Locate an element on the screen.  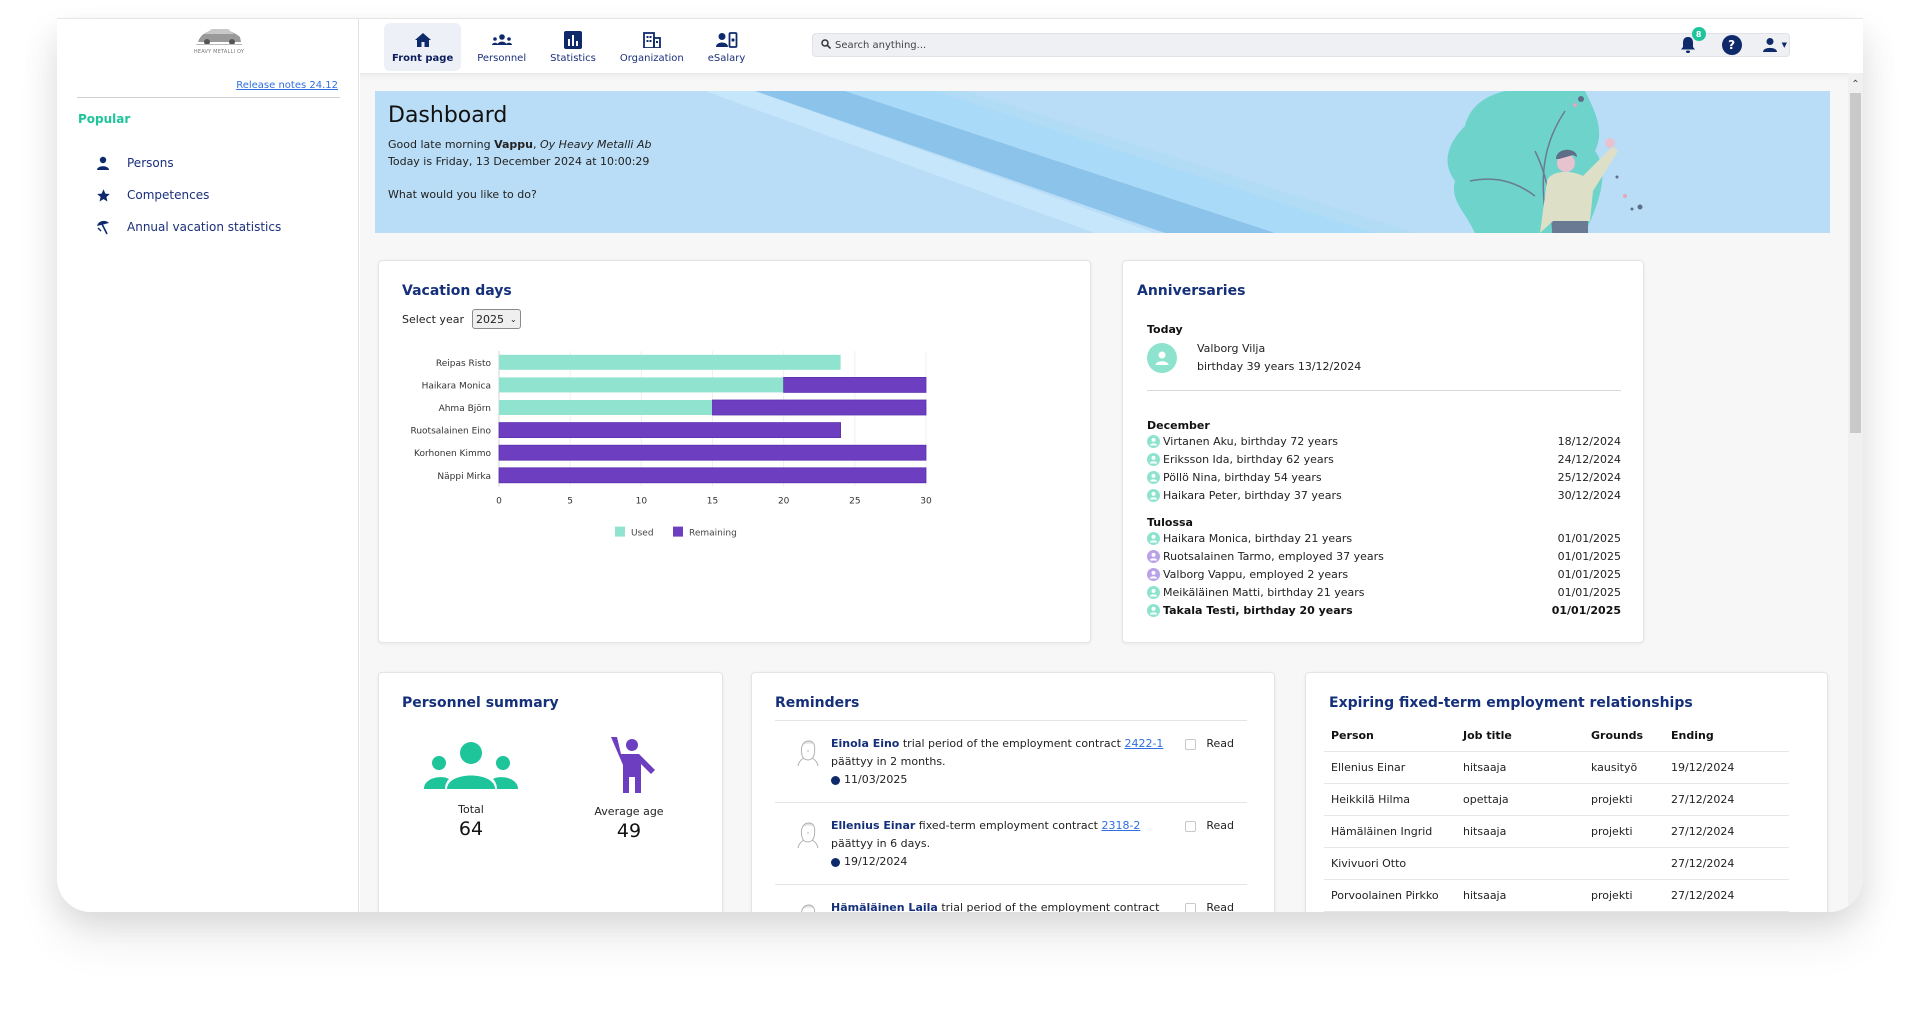
company-logo: HEAVY METALLI OY is located at coordinates (219, 45).